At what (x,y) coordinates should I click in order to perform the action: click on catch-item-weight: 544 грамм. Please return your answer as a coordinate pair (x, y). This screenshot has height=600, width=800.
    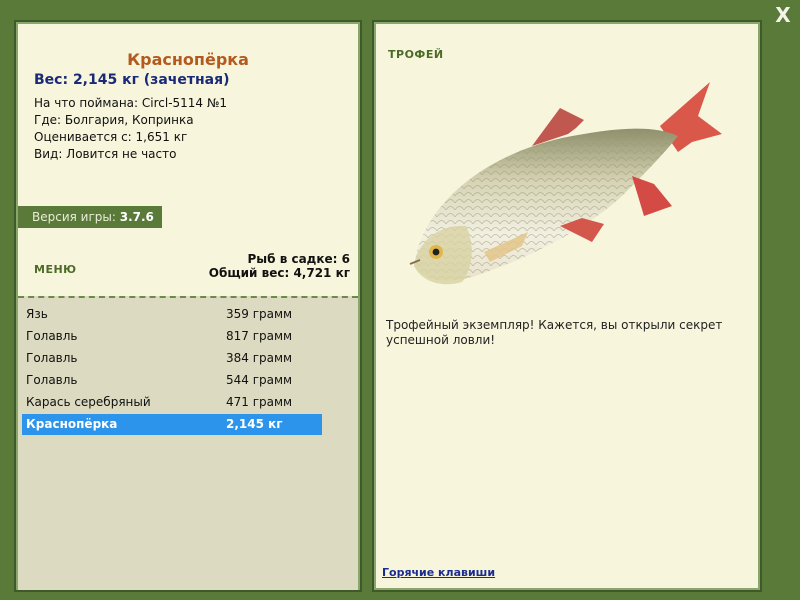
    Looking at the image, I should click on (259, 380).